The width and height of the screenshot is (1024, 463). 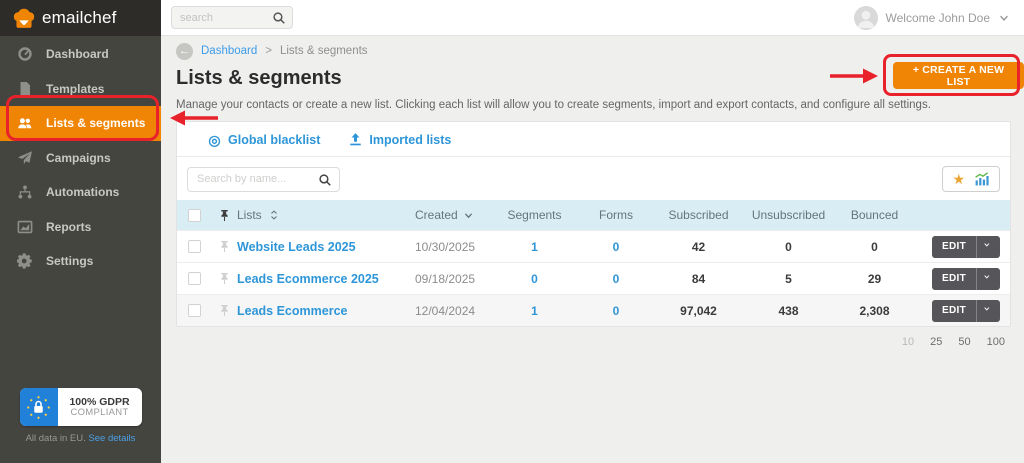 What do you see at coordinates (938, 17) in the screenshot?
I see `welcome-text: Welcome John Doe` at bounding box center [938, 17].